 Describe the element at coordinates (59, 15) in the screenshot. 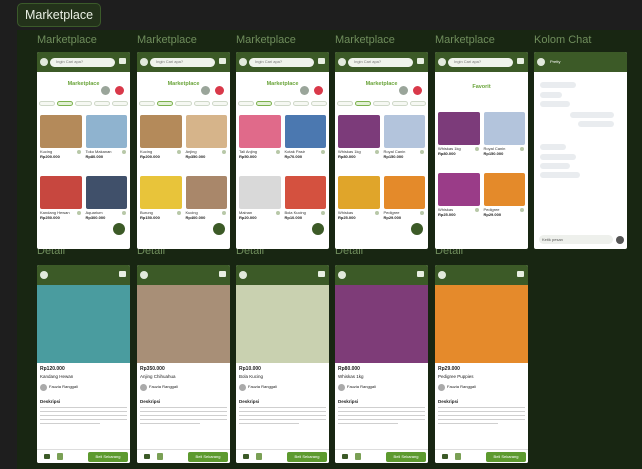

I see `page-title-badge: Marketplace` at that location.